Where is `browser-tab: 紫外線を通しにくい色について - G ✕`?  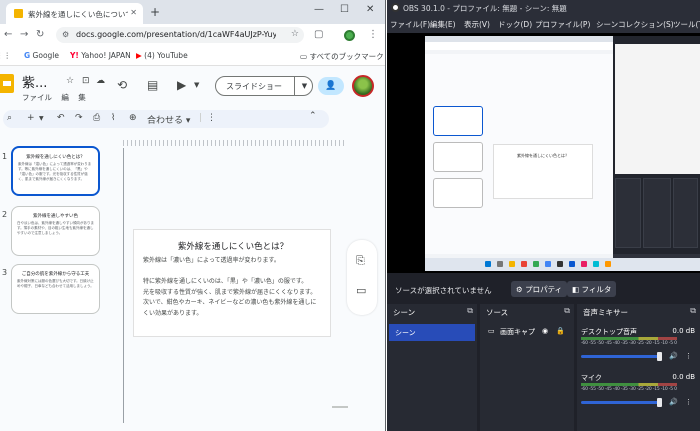 browser-tab: 紫外線を通しにくい色について - G ✕ is located at coordinates (74, 13).